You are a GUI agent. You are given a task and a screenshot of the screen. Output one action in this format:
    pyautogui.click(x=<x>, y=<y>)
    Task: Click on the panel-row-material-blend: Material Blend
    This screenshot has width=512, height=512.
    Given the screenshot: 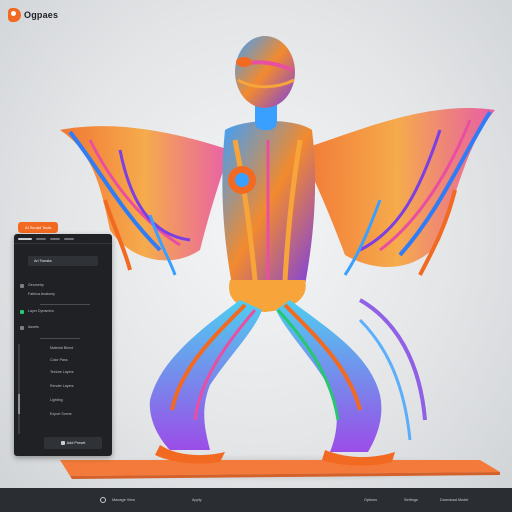 What is the action you would take?
    pyautogui.click(x=61, y=348)
    